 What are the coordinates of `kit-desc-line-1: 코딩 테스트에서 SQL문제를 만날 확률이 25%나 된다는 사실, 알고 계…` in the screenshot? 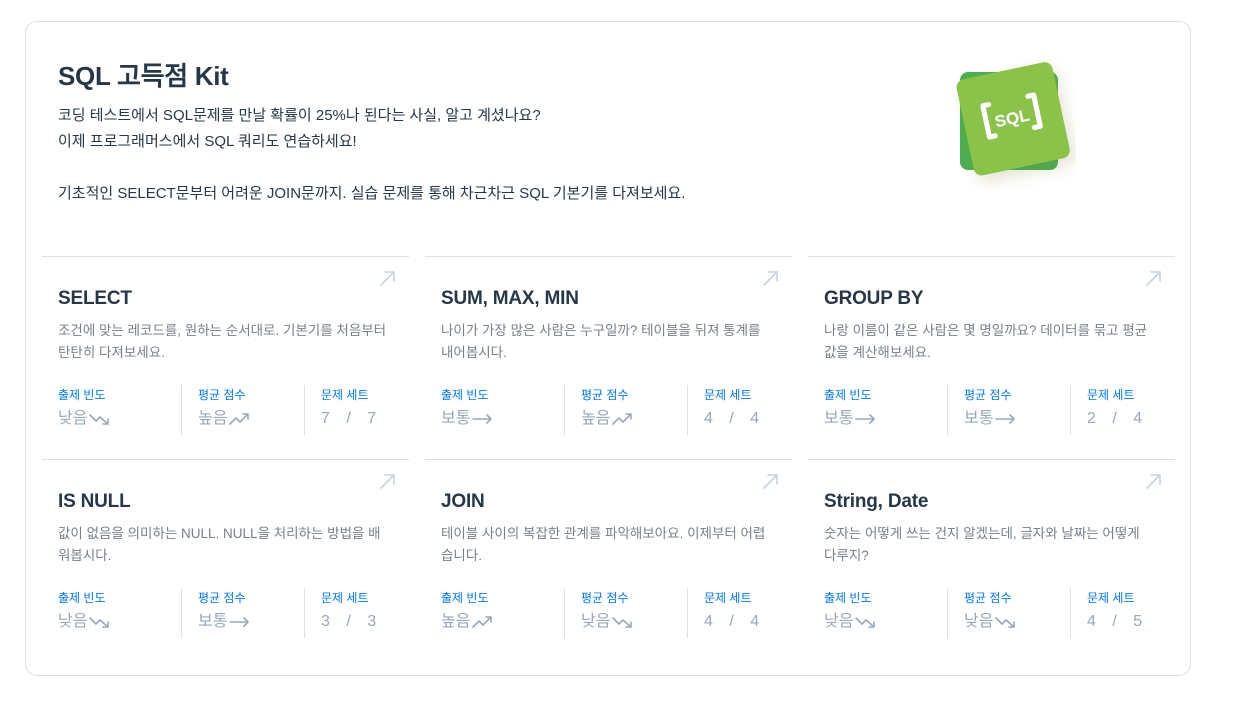 It's located at (299, 115).